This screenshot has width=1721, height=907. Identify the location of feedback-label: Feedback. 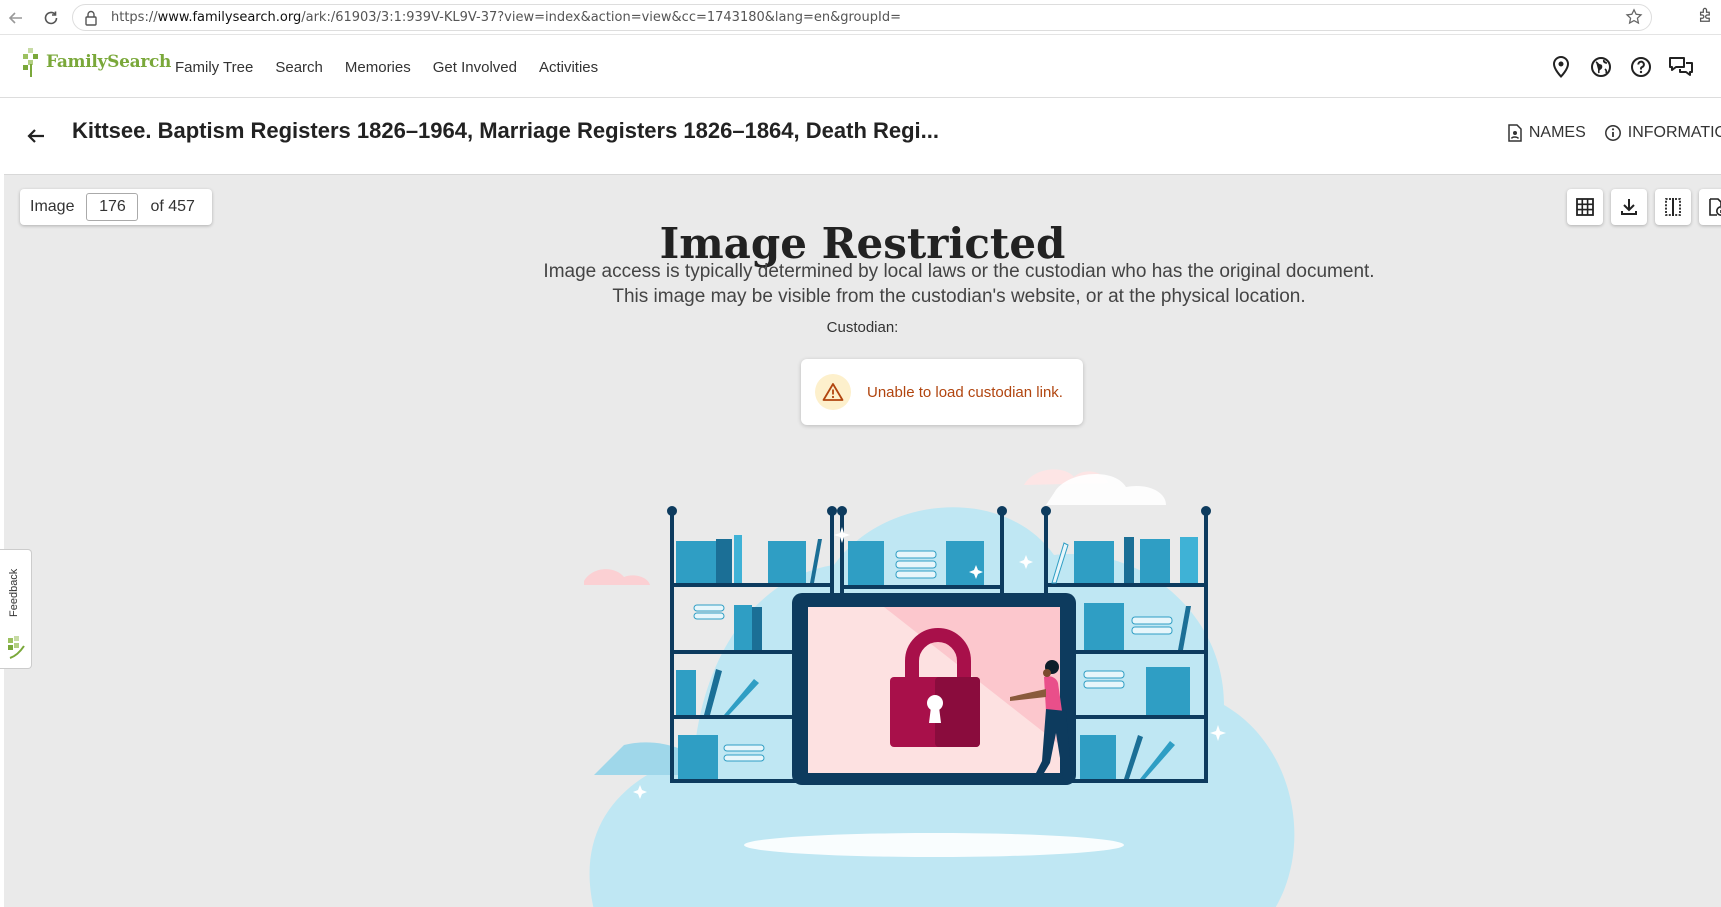
(14, 593).